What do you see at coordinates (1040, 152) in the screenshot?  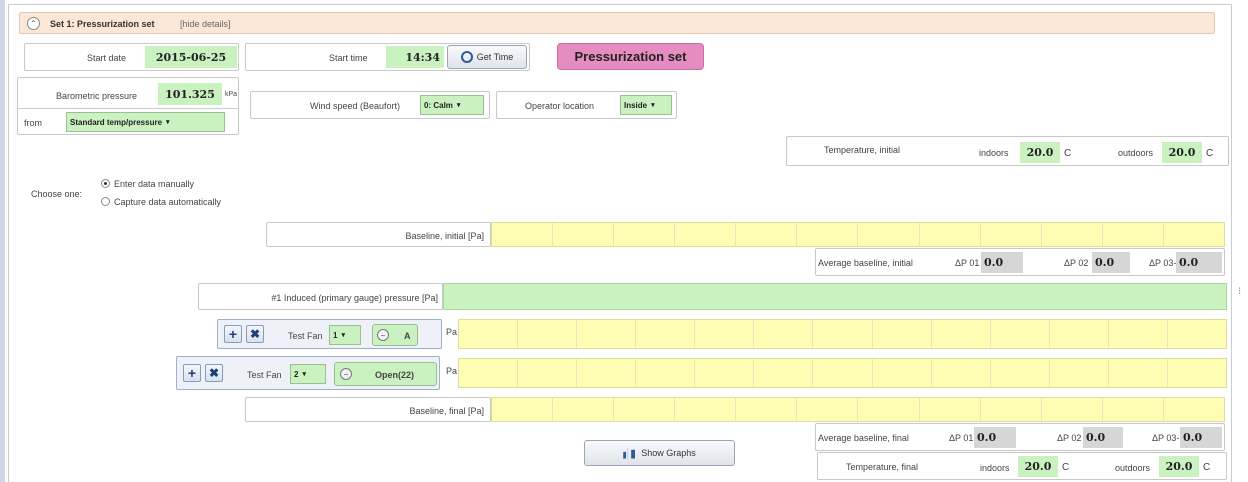 I see `temp-initial-indoors-field: 20.0` at bounding box center [1040, 152].